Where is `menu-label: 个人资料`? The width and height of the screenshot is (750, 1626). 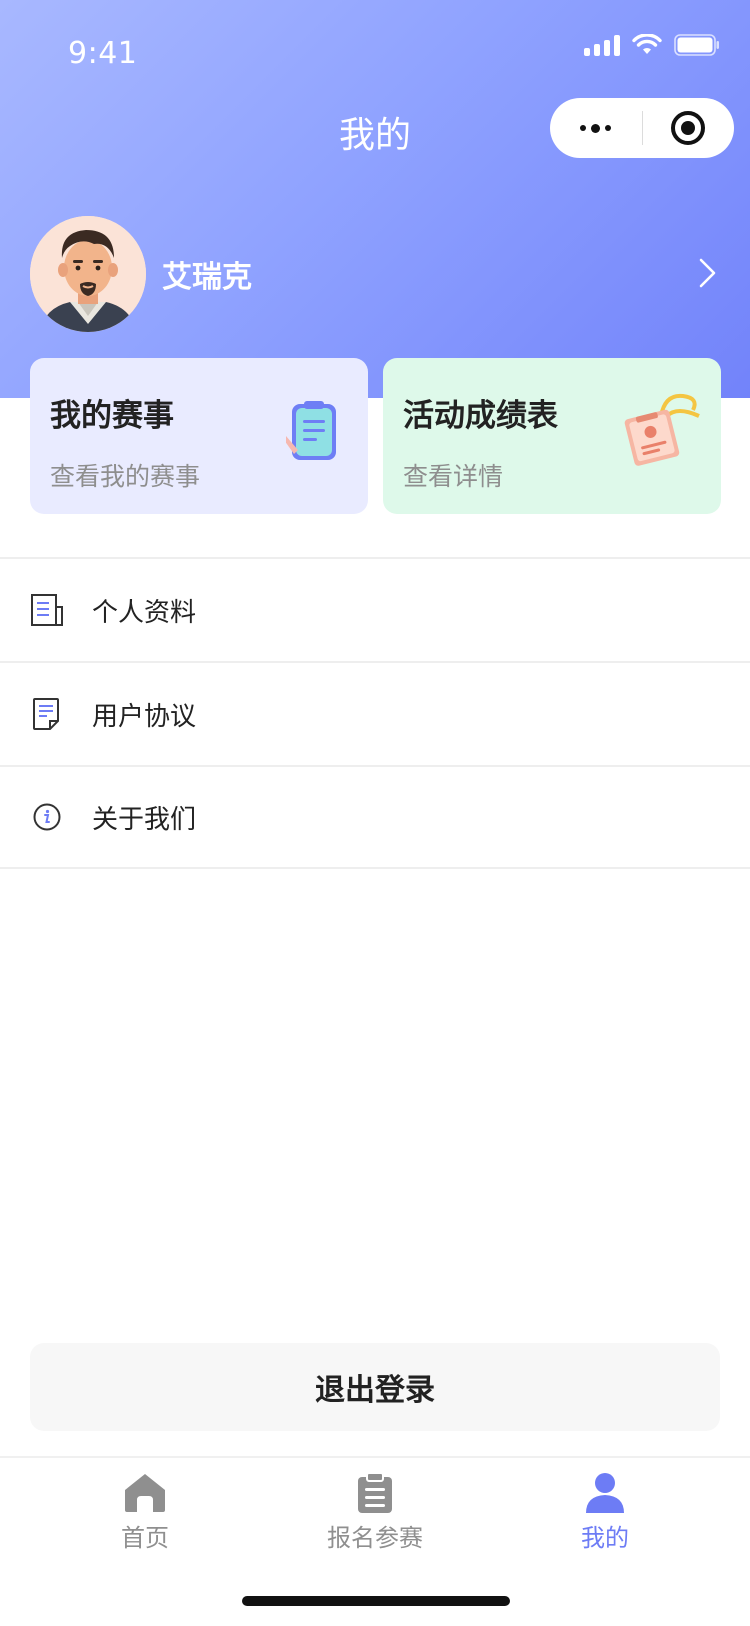 menu-label: 个人资料 is located at coordinates (144, 612).